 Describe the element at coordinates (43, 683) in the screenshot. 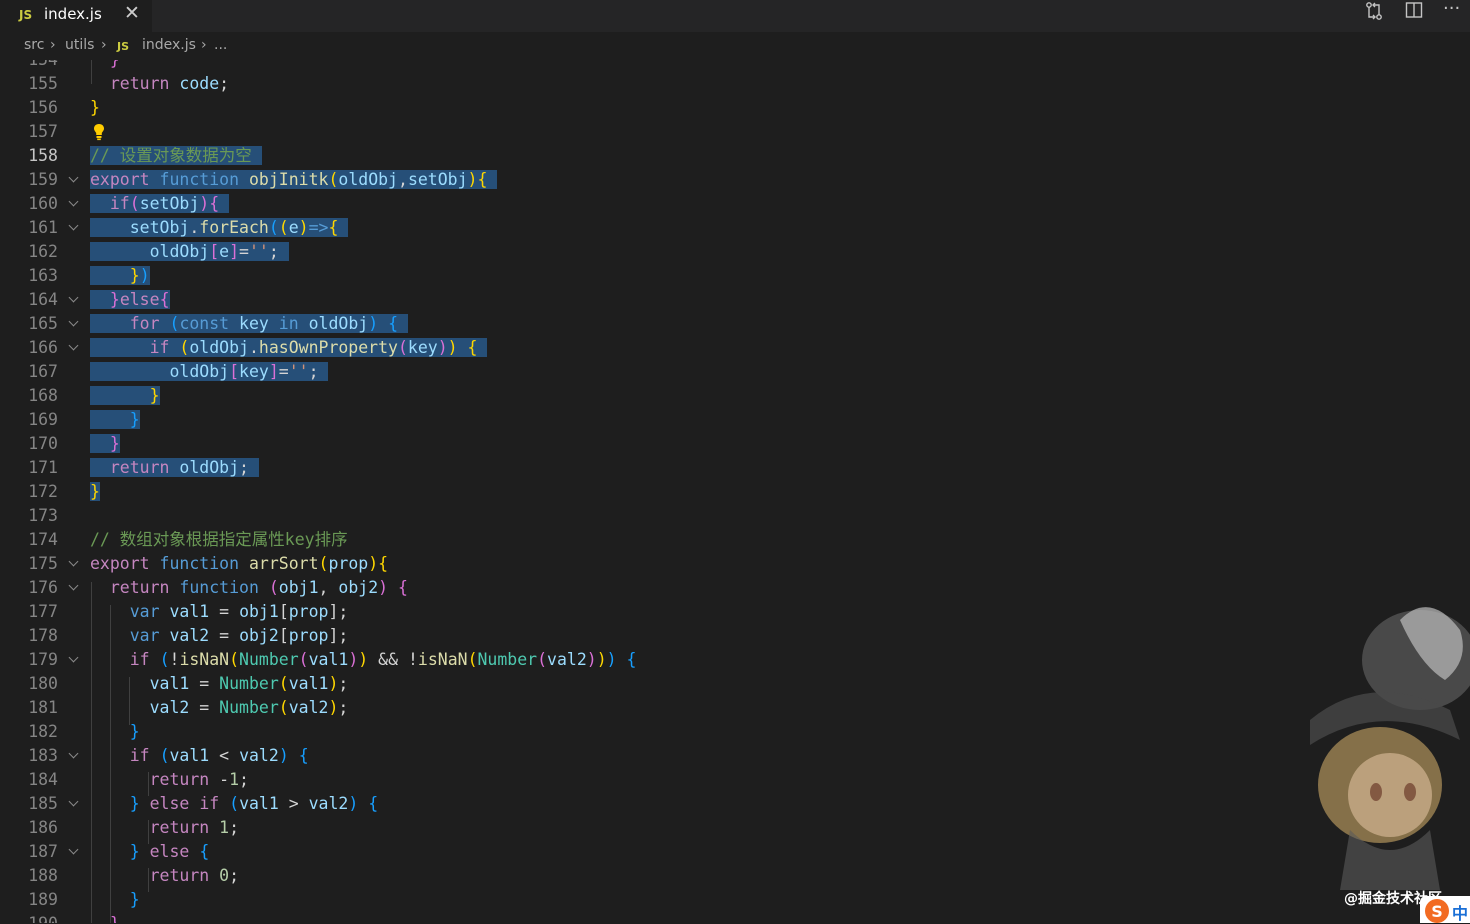

I see `line-number: 180` at that location.